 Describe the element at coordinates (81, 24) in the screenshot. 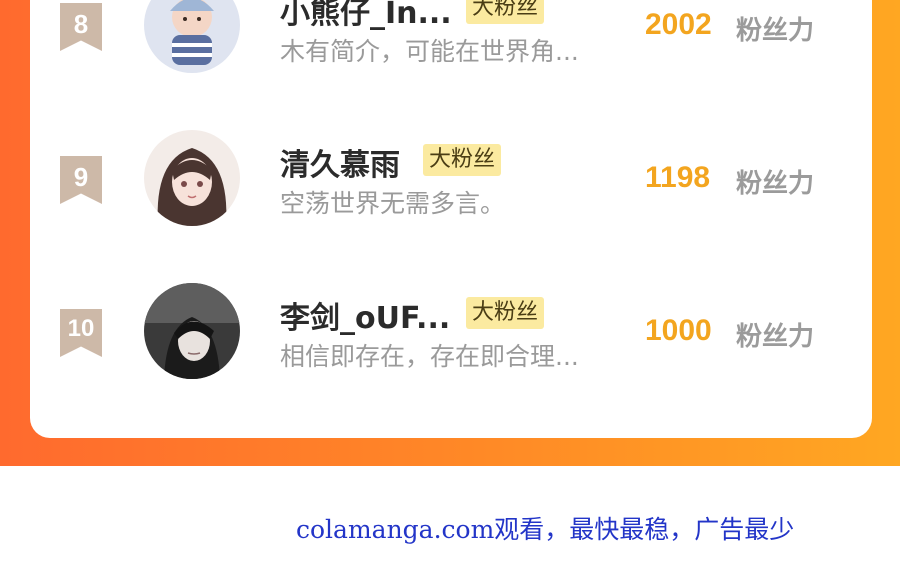

I see `rank-number: 8` at that location.